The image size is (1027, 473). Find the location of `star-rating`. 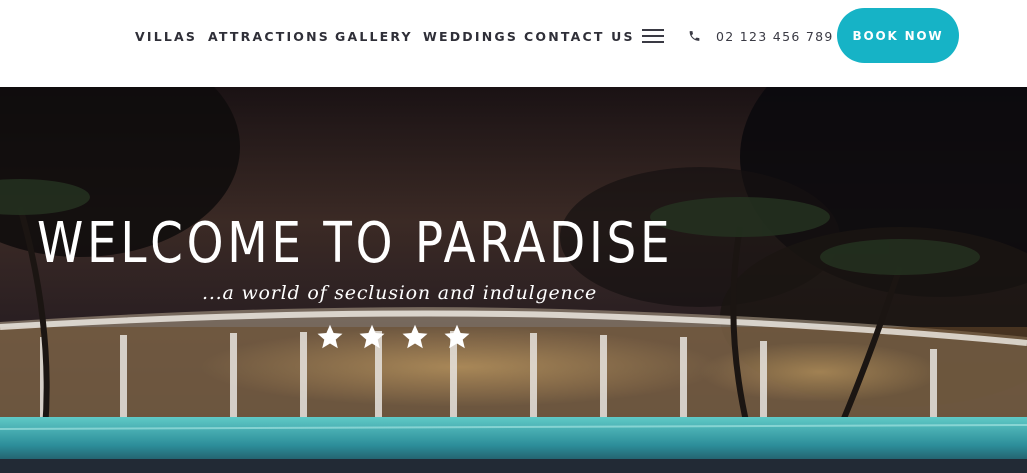

star-rating is located at coordinates (398, 338).